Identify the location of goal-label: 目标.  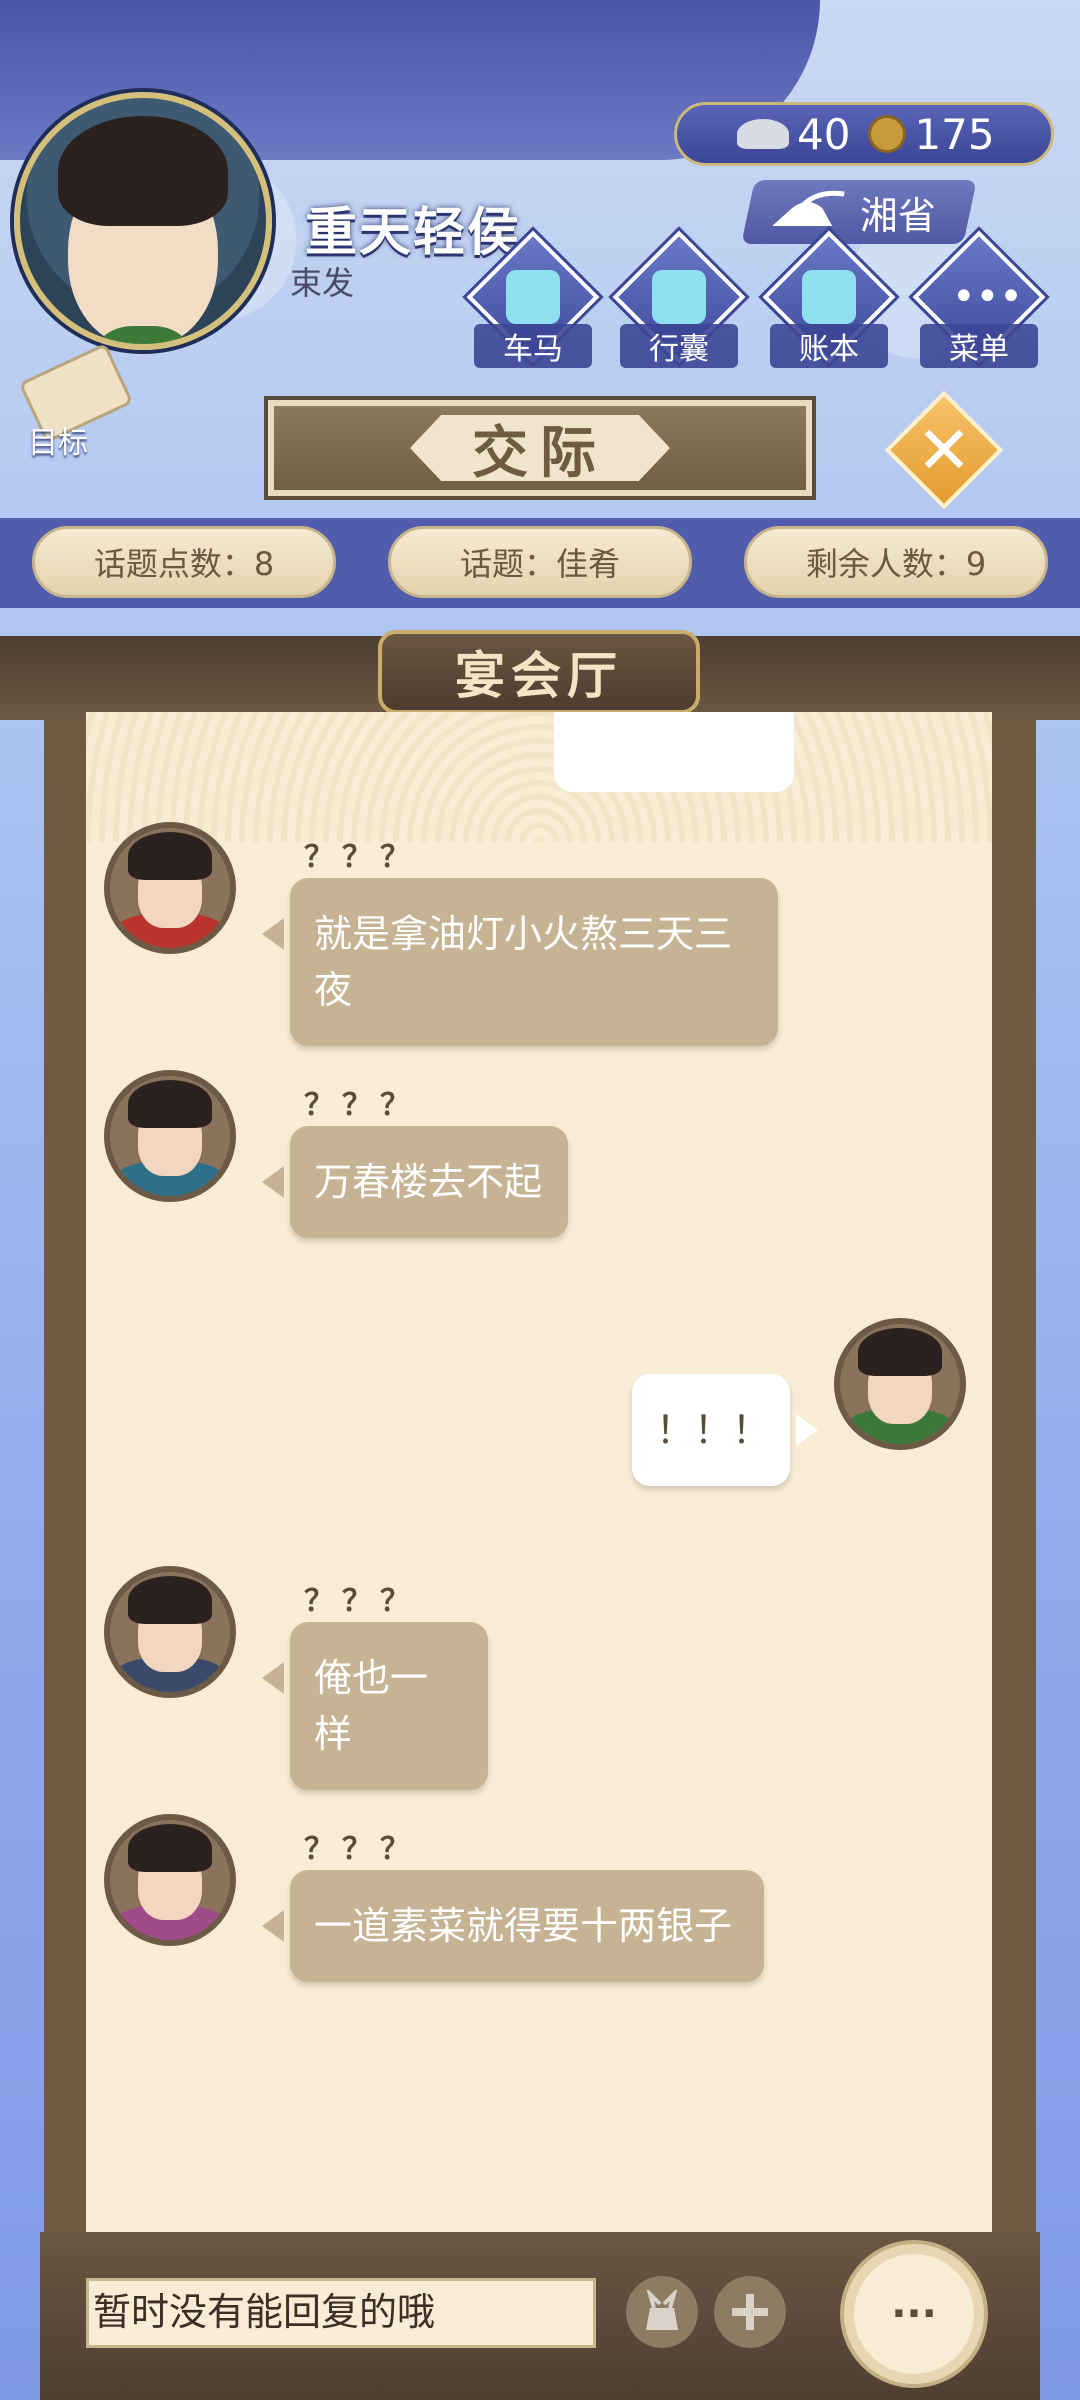
(58, 443).